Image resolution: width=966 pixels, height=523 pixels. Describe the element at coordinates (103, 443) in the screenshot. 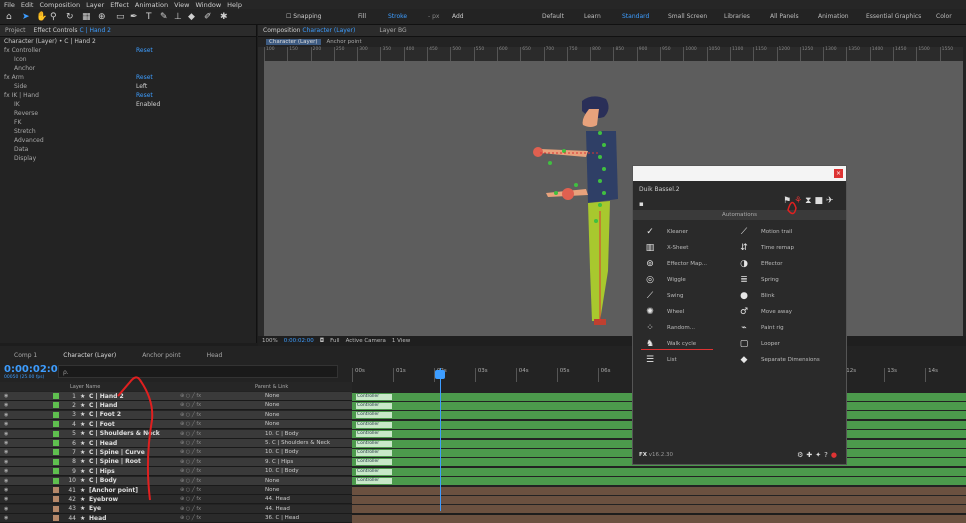

I see `layer-name: C | Head` at that location.